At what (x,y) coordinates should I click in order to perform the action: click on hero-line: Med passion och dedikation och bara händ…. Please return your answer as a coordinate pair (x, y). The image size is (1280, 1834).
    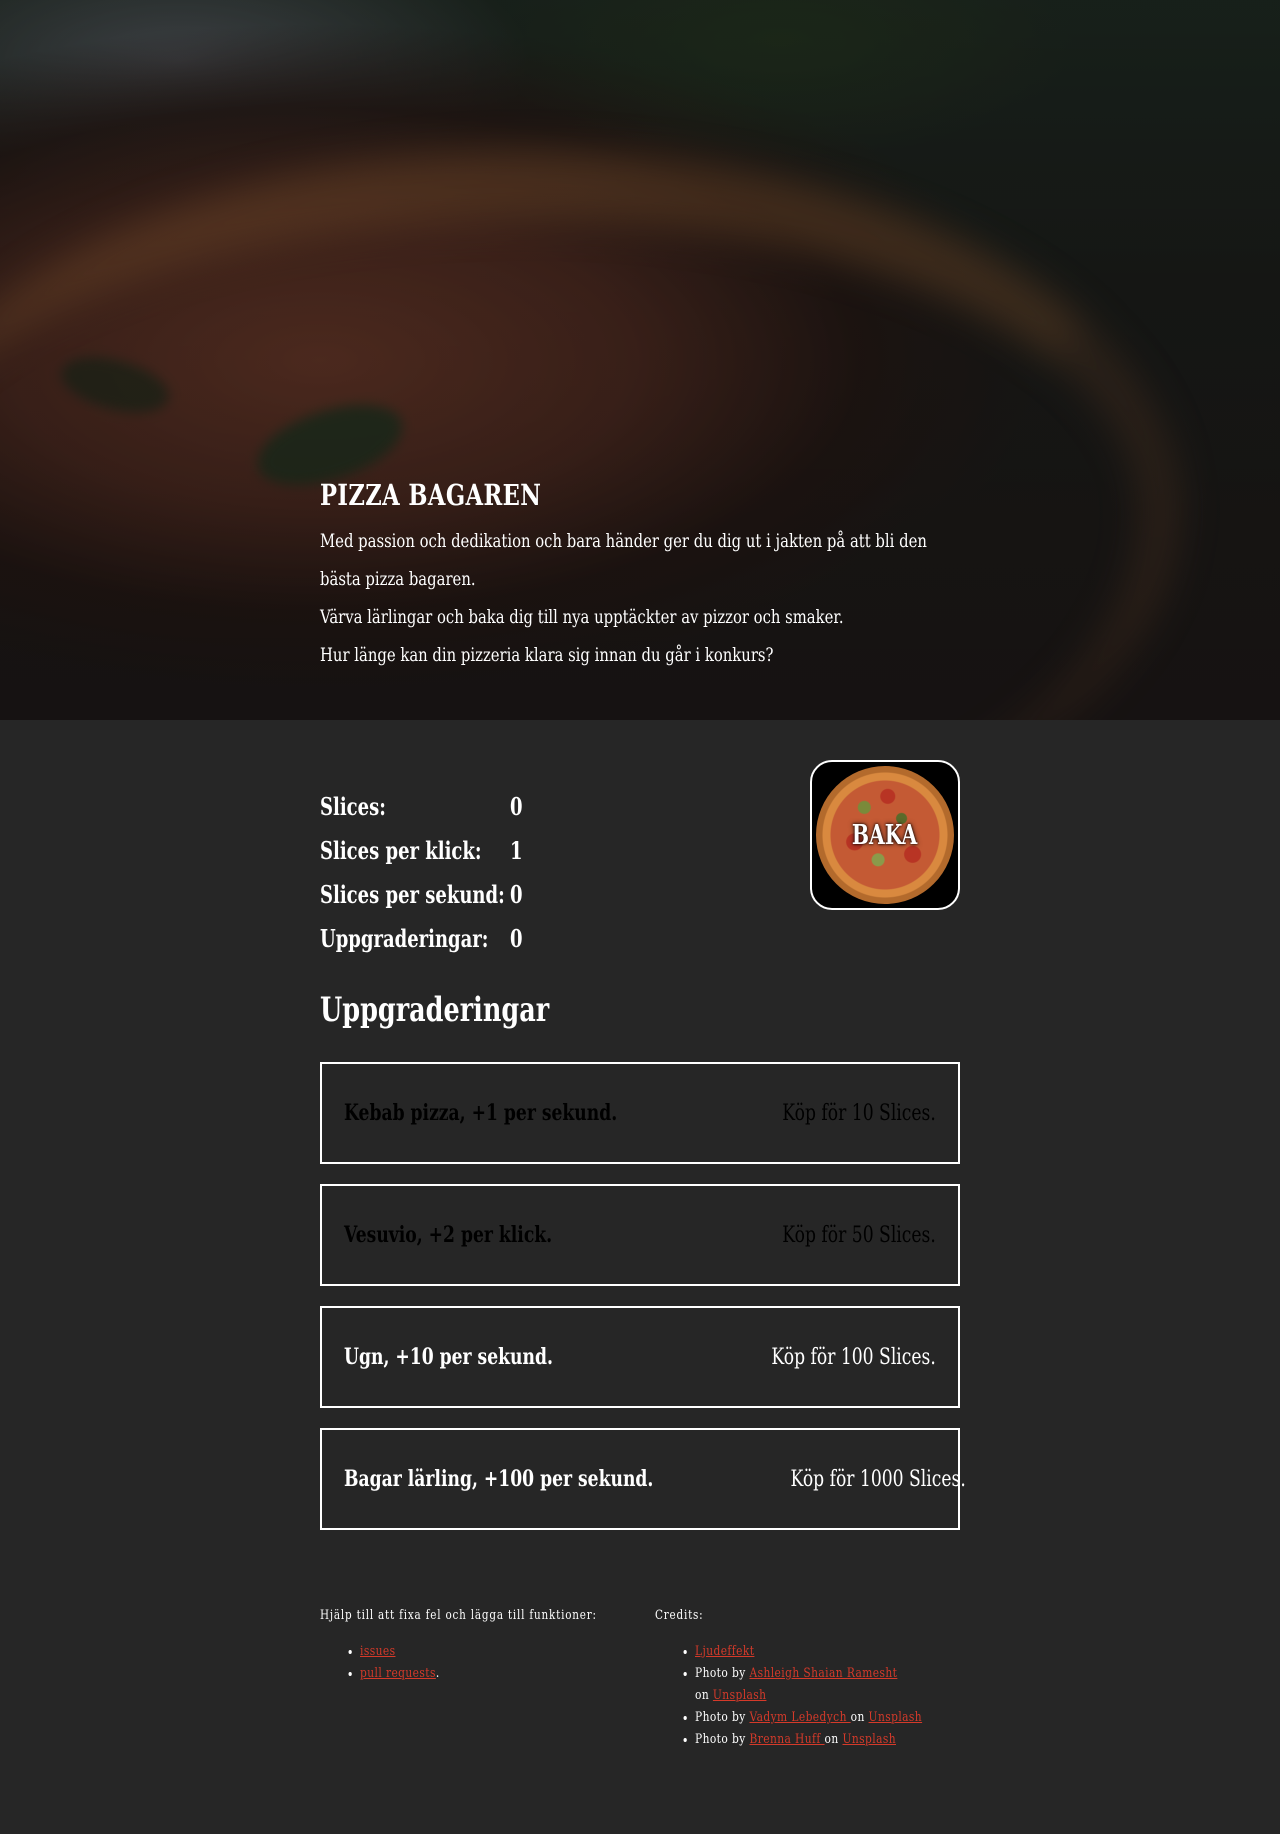
    Looking at the image, I should click on (623, 560).